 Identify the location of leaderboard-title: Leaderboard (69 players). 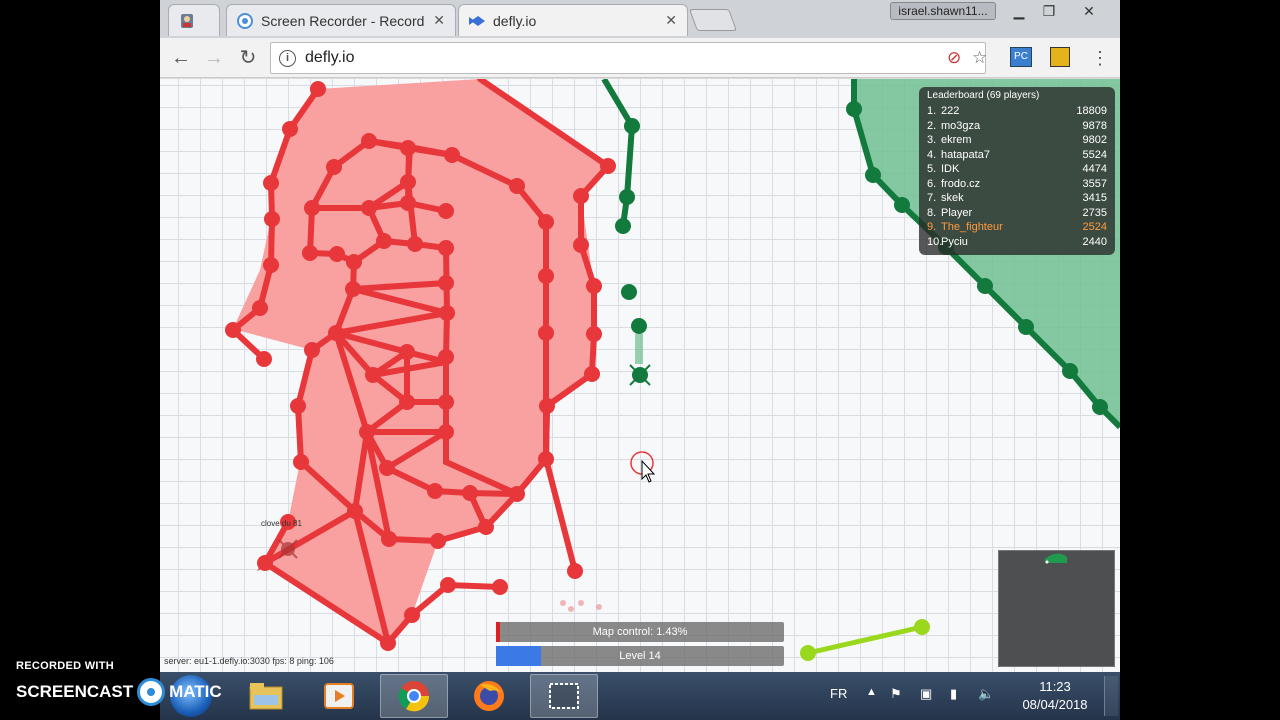
(983, 95).